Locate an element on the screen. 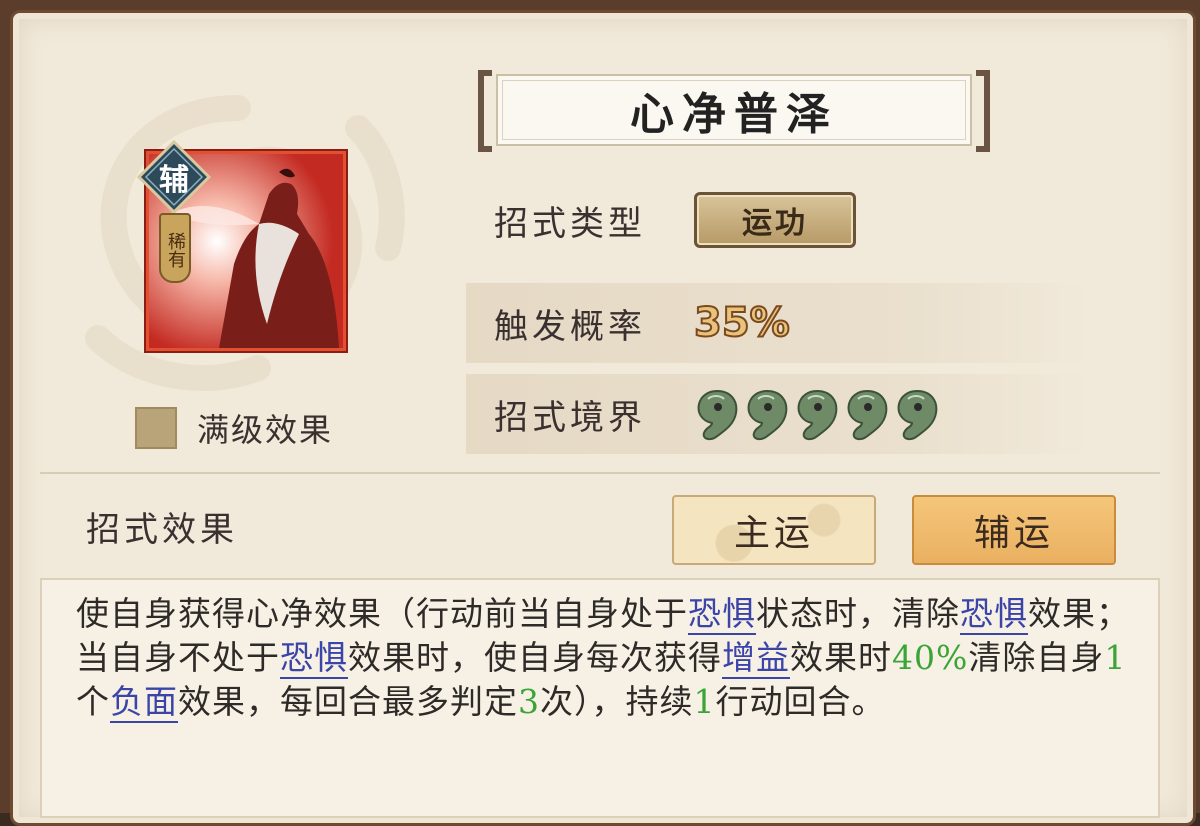 The image size is (1200, 826). bracket-left-icon is located at coordinates (485, 111).